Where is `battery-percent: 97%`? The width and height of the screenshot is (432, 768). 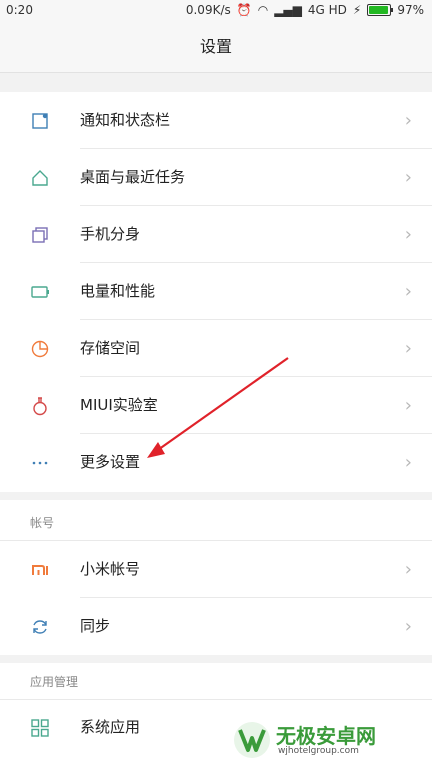
battery-percent: 97% is located at coordinates (410, 10).